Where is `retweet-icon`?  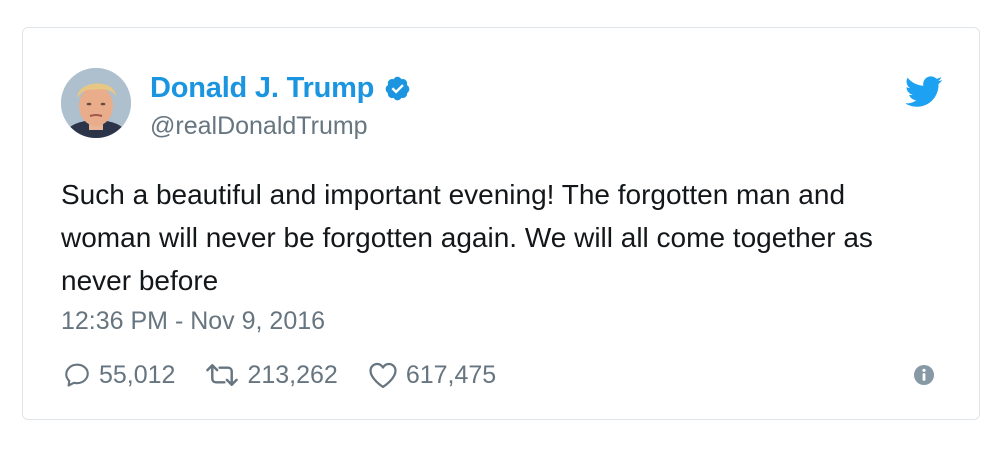 retweet-icon is located at coordinates (222, 375).